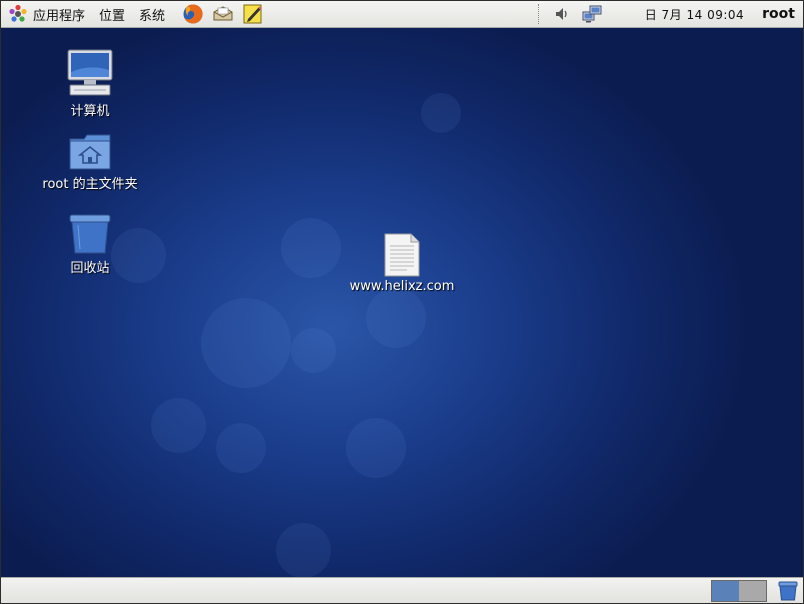 Image resolution: width=804 pixels, height=604 pixels. Describe the element at coordinates (694, 14) in the screenshot. I see `clock: 日 7月 14 09:04` at that location.